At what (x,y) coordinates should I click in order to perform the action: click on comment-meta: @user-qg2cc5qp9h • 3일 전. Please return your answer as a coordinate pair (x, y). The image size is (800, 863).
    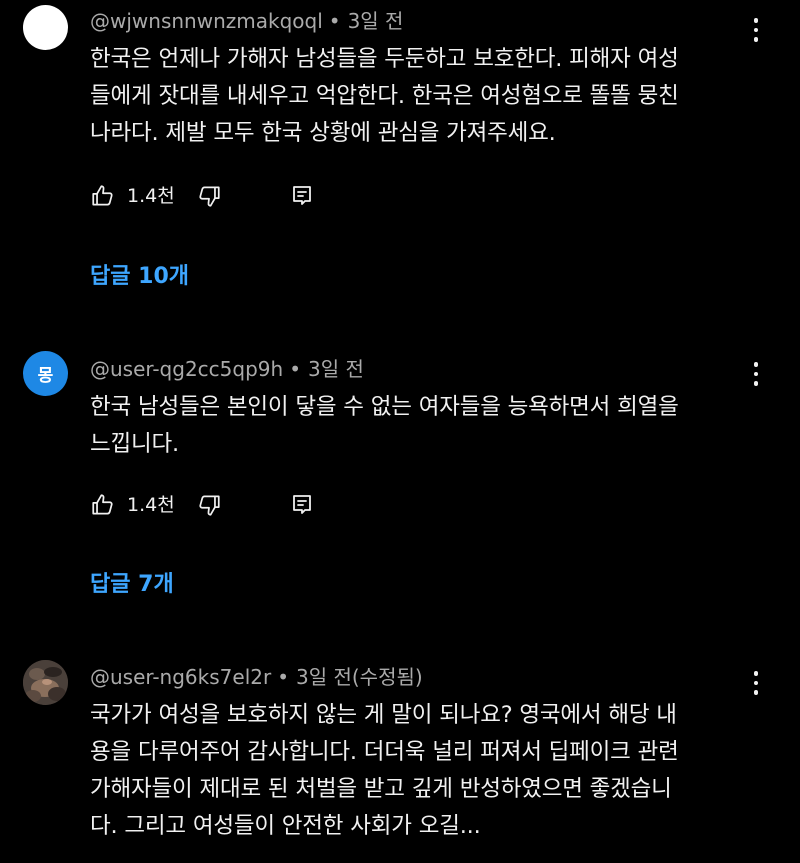
    Looking at the image, I should click on (227, 369).